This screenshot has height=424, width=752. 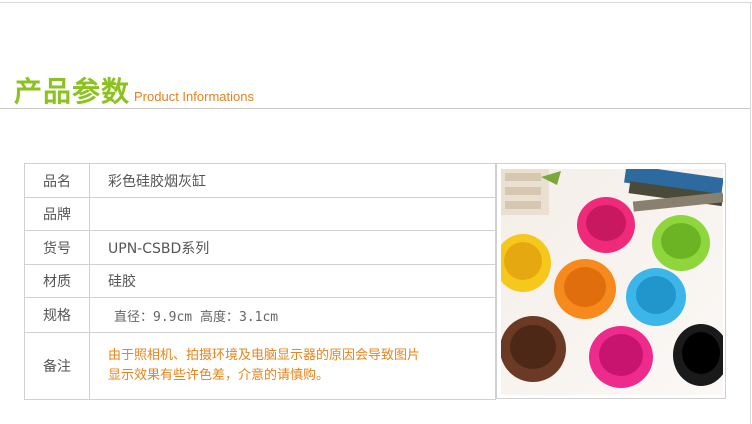 I want to click on heading-divider, so click(x=375, y=108).